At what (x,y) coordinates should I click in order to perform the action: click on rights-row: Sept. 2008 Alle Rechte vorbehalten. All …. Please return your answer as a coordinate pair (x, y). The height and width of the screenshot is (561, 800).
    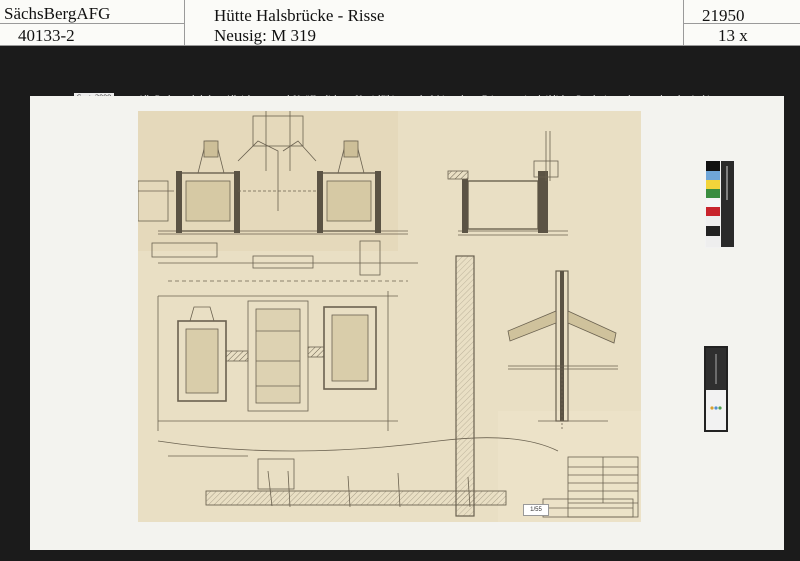
    Looking at the image, I should click on (400, 74).